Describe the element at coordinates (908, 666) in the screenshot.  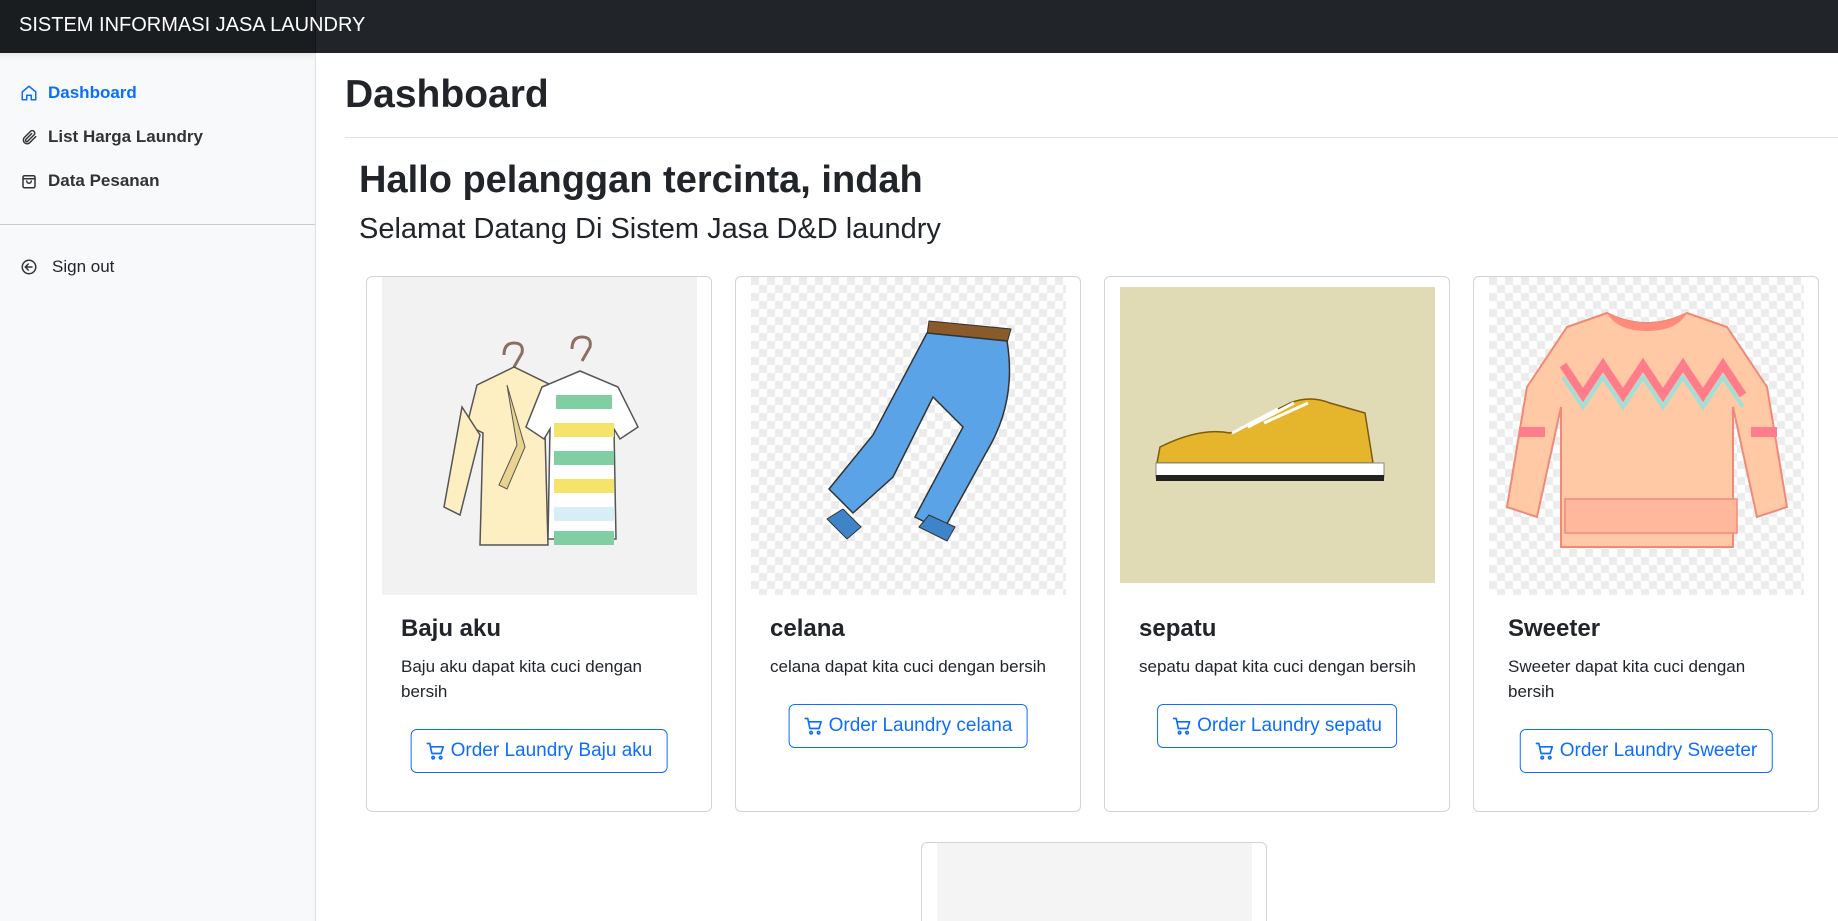
I see `card-description: celana dapat kita cuci dengan bersih` at that location.